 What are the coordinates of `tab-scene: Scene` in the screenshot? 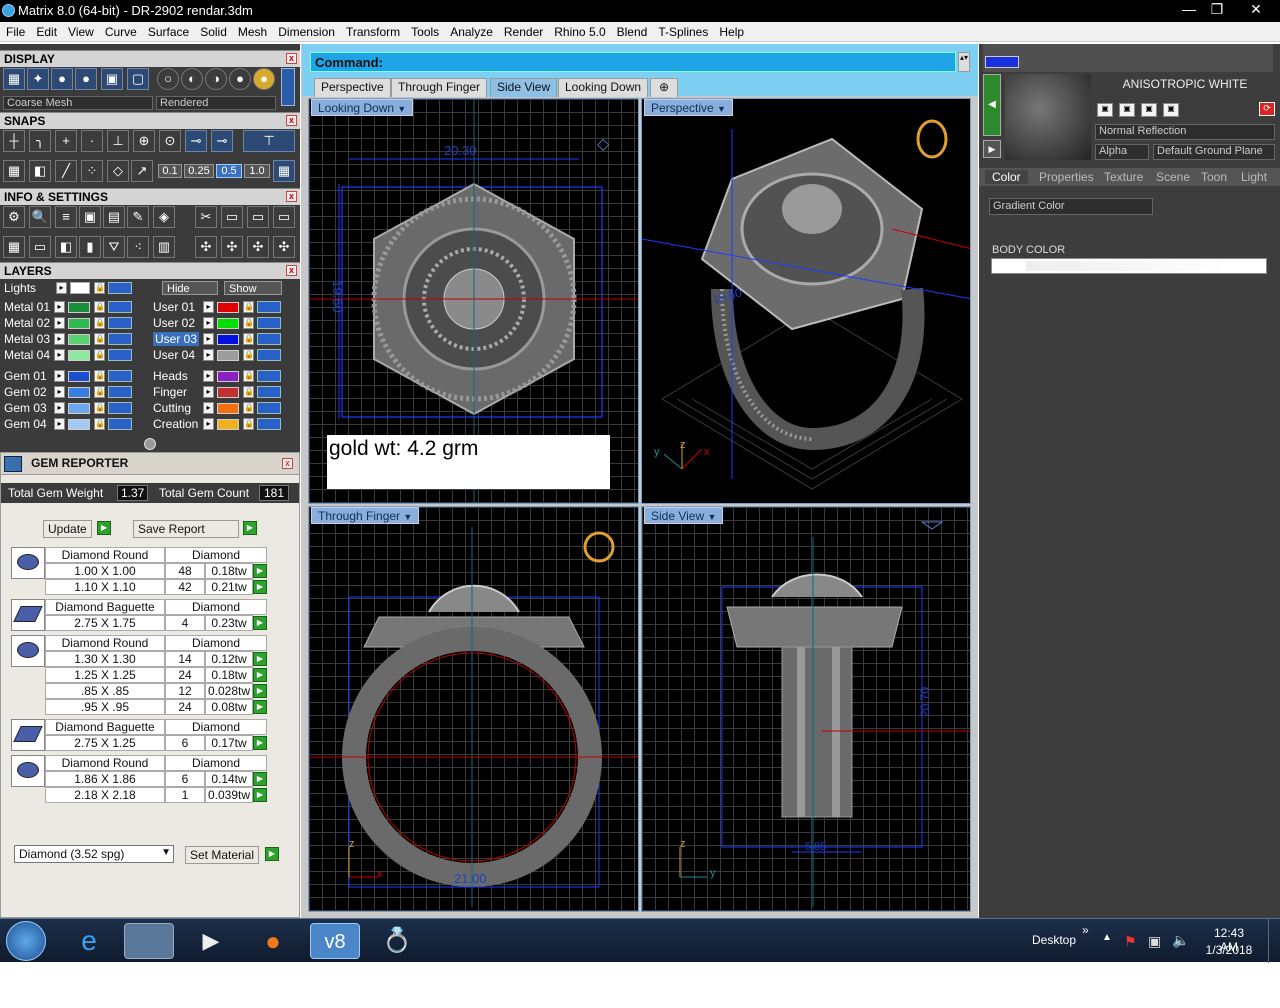 It's located at (1173, 177).